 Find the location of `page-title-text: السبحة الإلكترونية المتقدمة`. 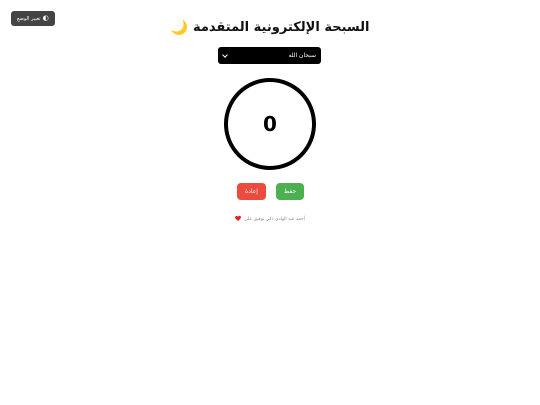

page-title-text: السبحة الإلكترونية المتقدمة is located at coordinates (281, 27).